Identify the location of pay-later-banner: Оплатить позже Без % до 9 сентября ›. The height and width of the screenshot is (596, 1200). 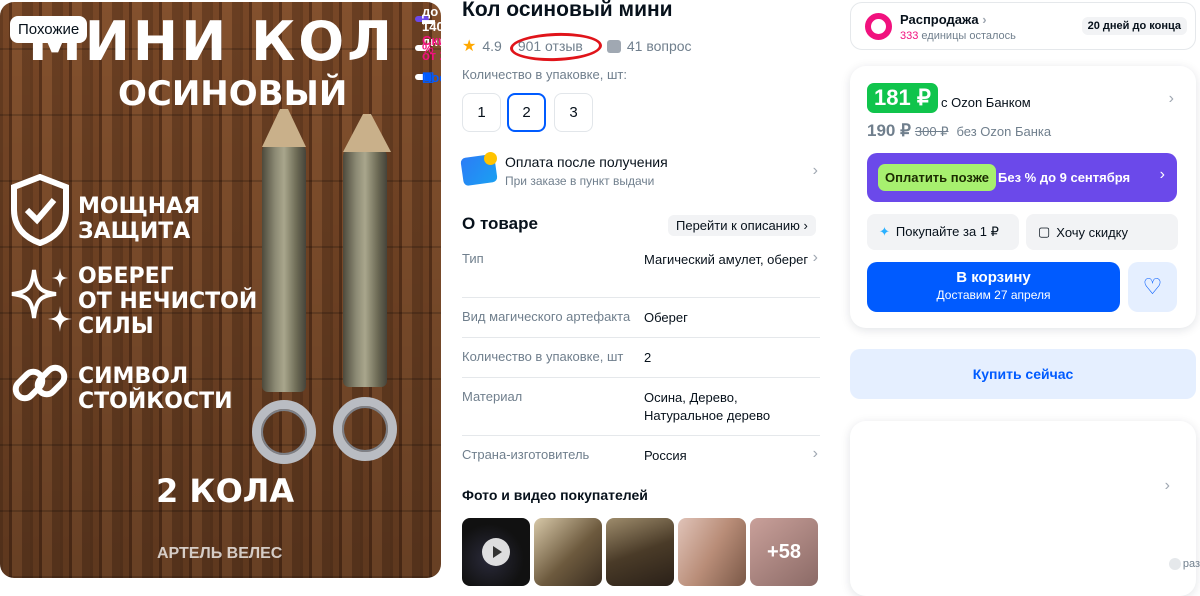
(1022, 177).